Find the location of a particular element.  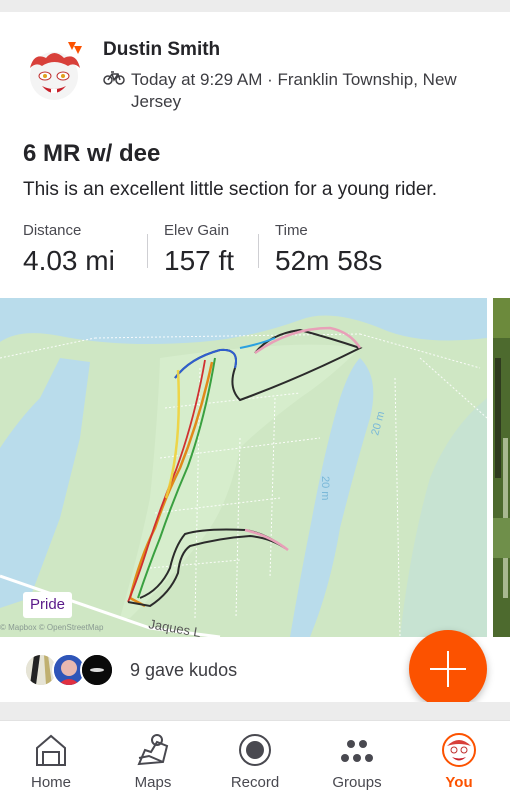

kudos-avatar is located at coordinates (97, 670).